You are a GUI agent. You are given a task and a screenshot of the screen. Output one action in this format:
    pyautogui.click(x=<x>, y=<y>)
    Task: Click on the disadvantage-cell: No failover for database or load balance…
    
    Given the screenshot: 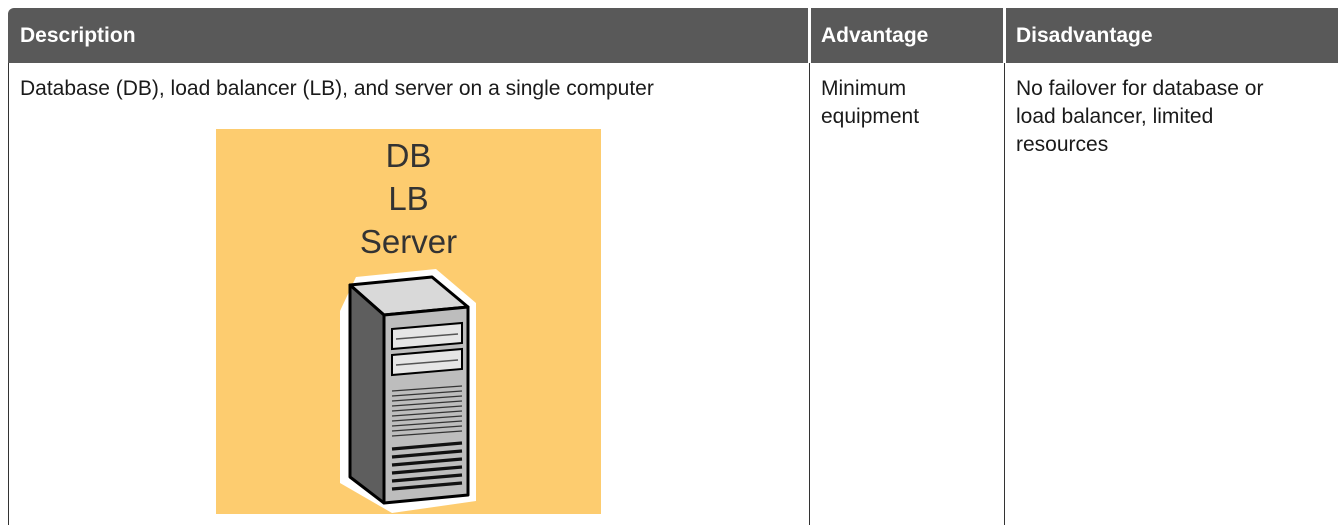 What is the action you would take?
    pyautogui.click(x=1177, y=117)
    